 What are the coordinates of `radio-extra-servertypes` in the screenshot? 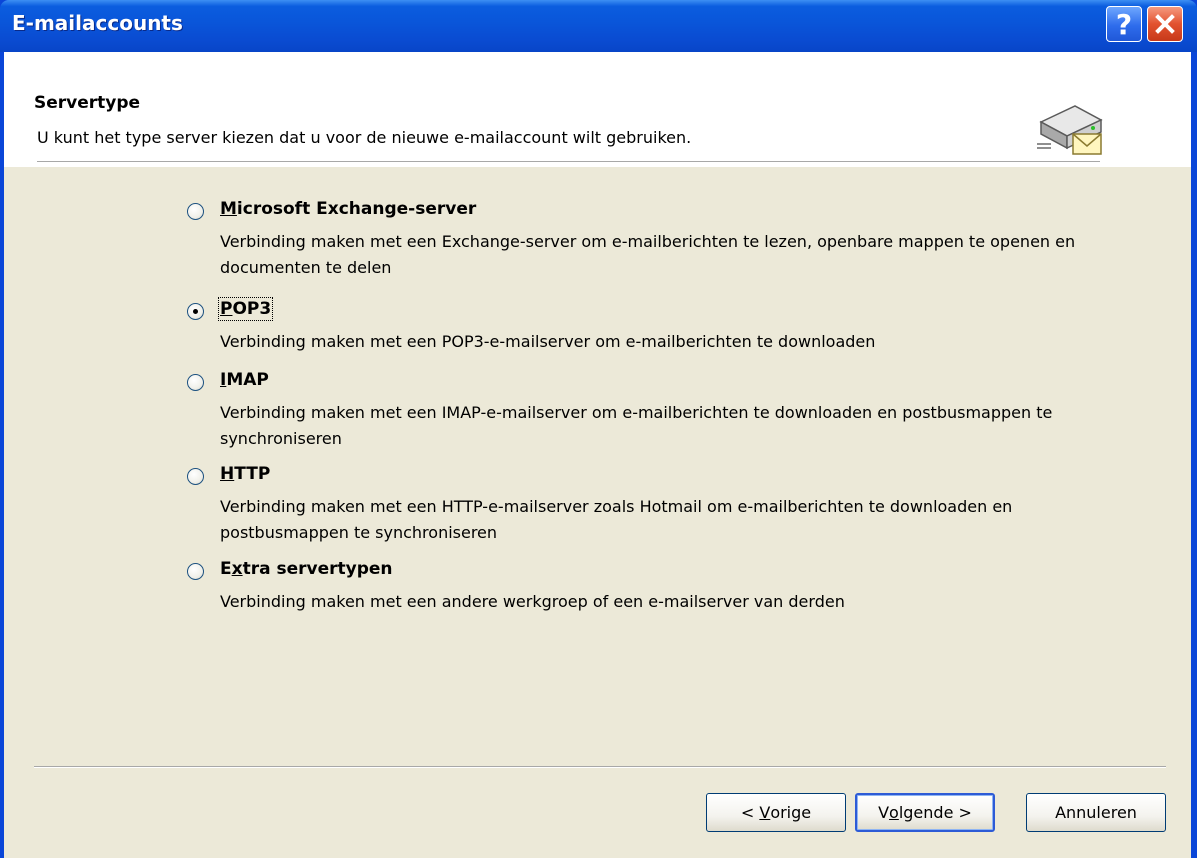 It's located at (195, 571).